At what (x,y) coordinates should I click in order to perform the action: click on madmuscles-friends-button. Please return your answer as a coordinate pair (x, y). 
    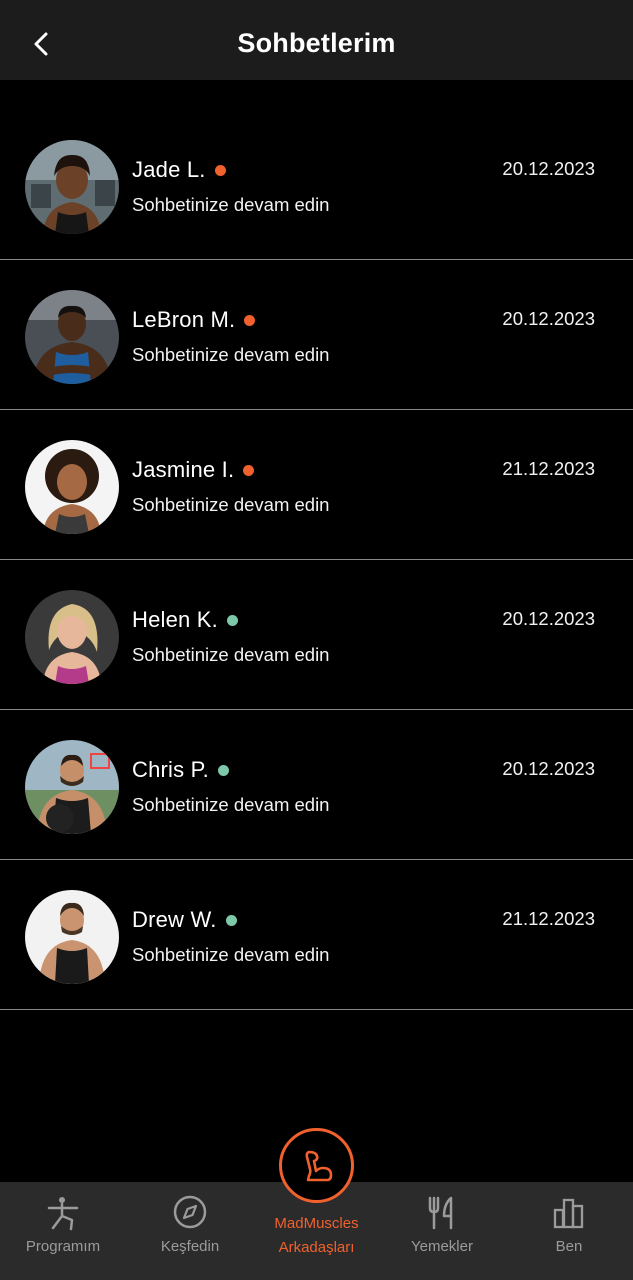
    Looking at the image, I should click on (316, 1165).